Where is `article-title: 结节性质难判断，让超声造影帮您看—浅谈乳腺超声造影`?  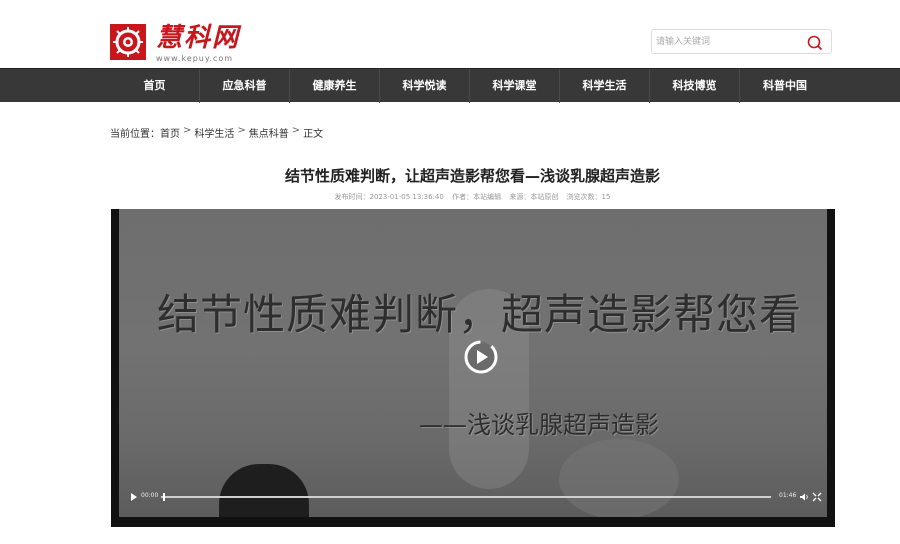
article-title: 结节性质难判断，让超声造影帮您看—浅谈乳腺超声造影 is located at coordinates (472, 176).